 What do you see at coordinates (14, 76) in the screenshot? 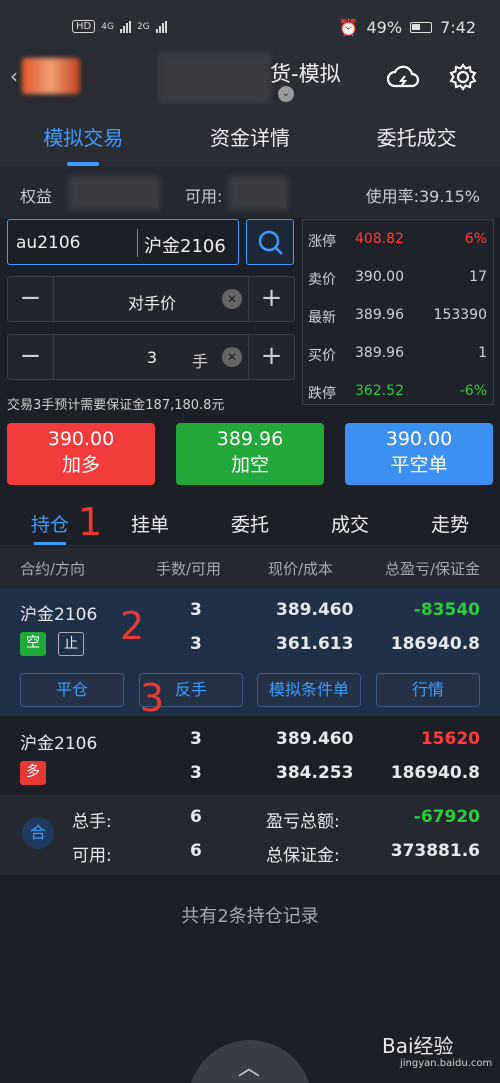
I see `back-icon: ‹` at bounding box center [14, 76].